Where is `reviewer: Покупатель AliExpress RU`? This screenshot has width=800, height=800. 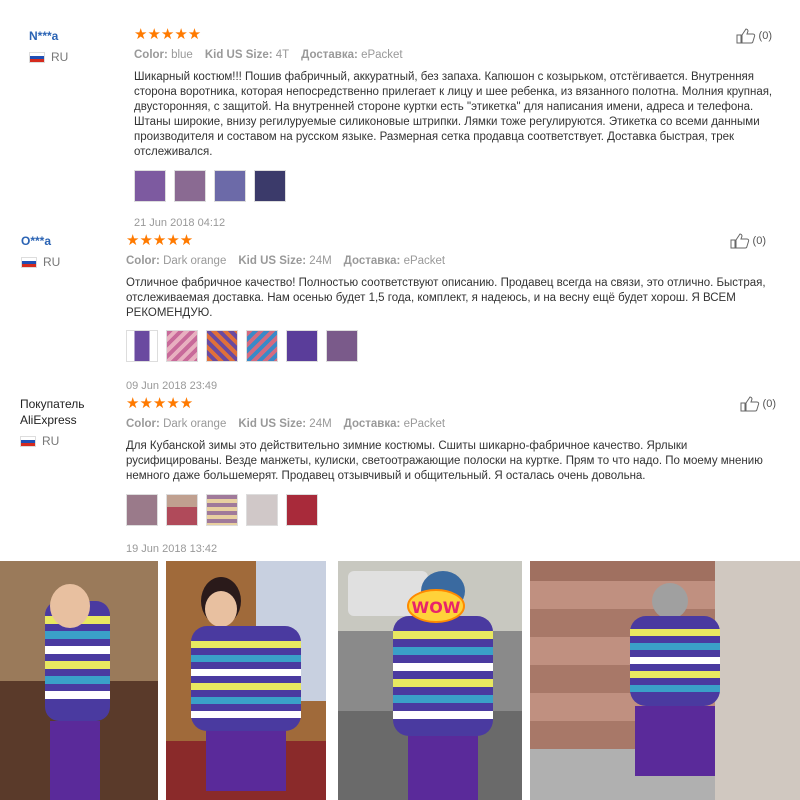 reviewer: Покупатель AliExpress RU is located at coordinates (60, 422).